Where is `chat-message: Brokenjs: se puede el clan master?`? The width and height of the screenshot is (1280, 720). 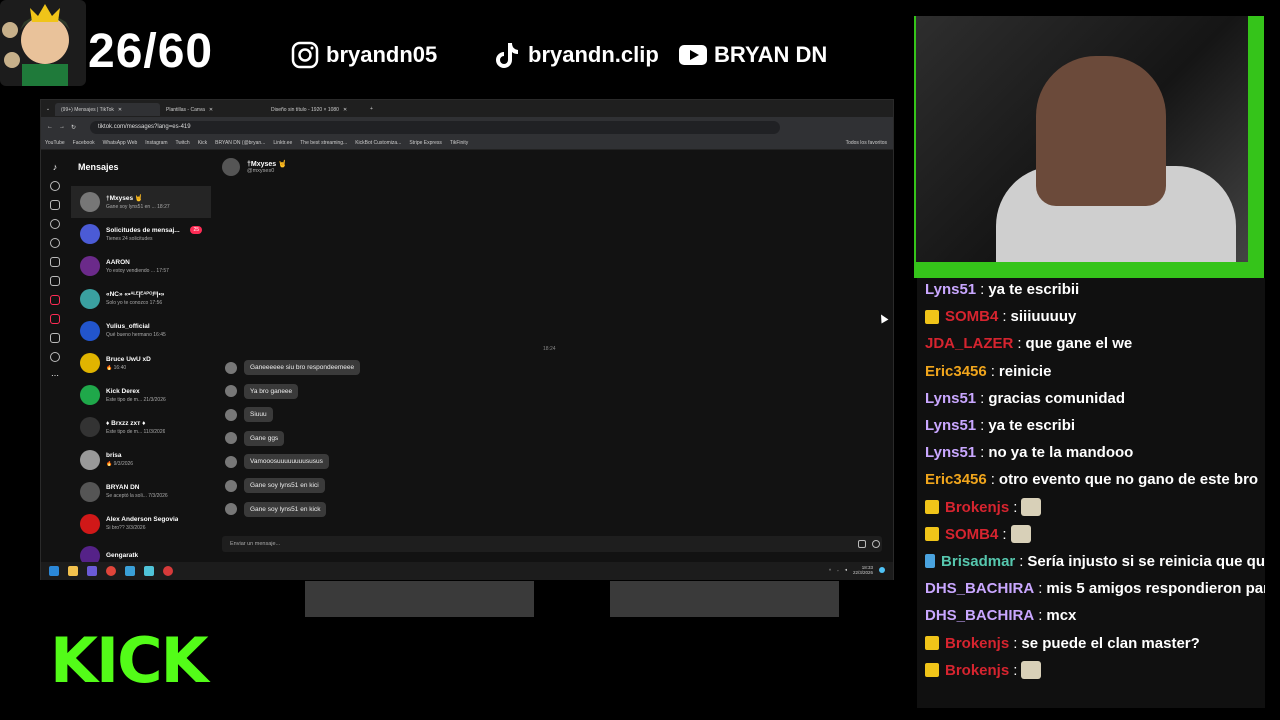 chat-message: Brokenjs: se puede el clan master? is located at coordinates (1091, 642).